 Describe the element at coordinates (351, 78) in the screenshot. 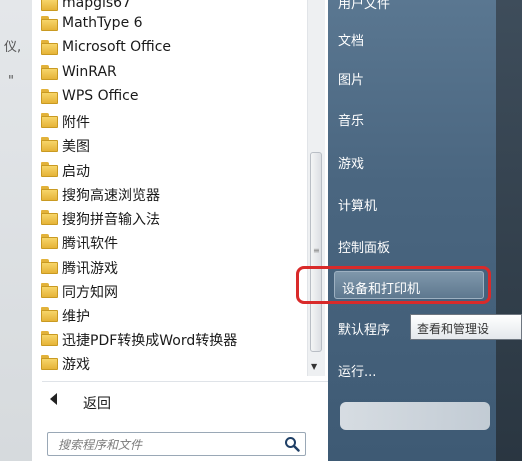

I see `right-item-pictures: 图片` at that location.